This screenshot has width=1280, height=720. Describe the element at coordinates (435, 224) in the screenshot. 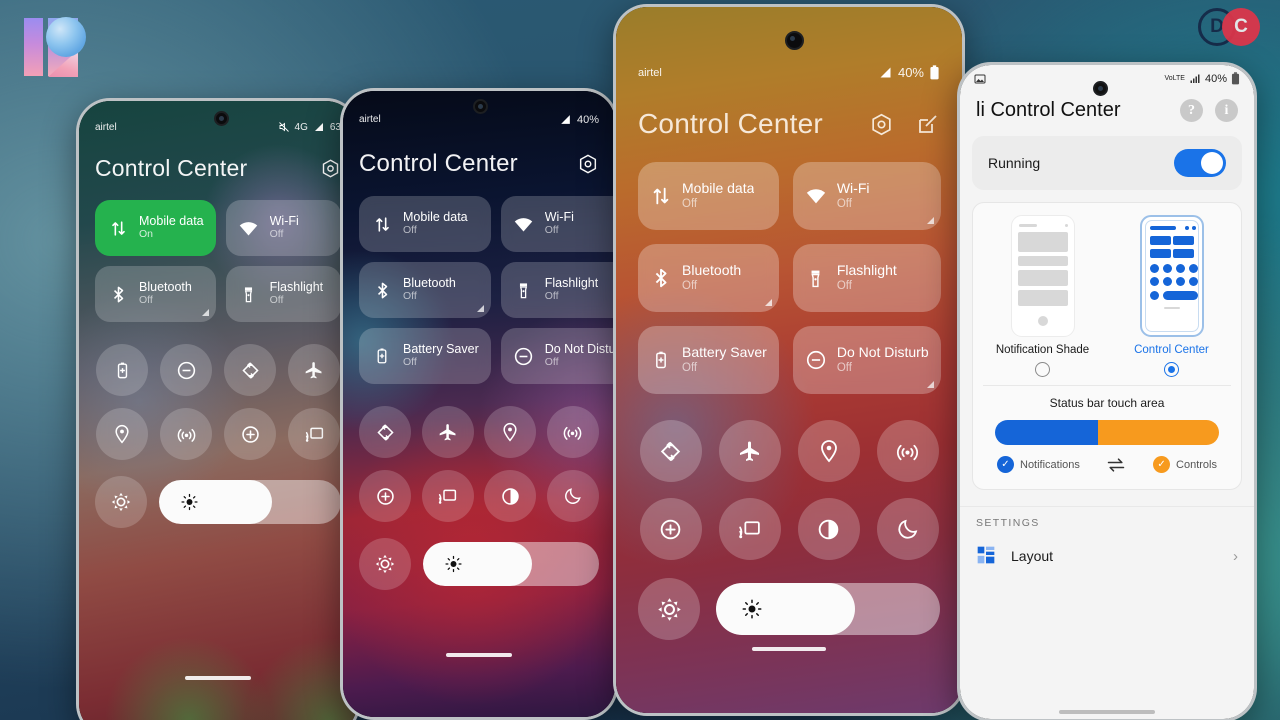

I see `tile-text: Mobile data Off` at that location.